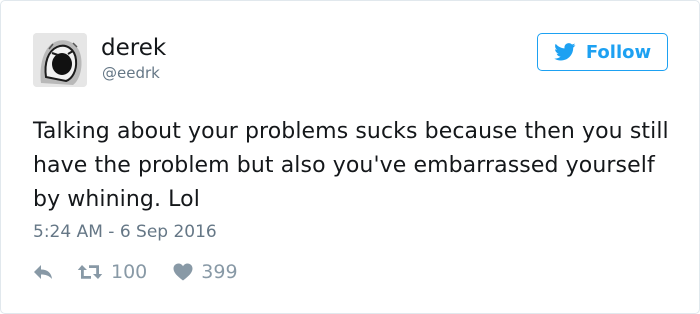 This screenshot has height=314, width=700. I want to click on author-handle: @eedrk, so click(131, 73).